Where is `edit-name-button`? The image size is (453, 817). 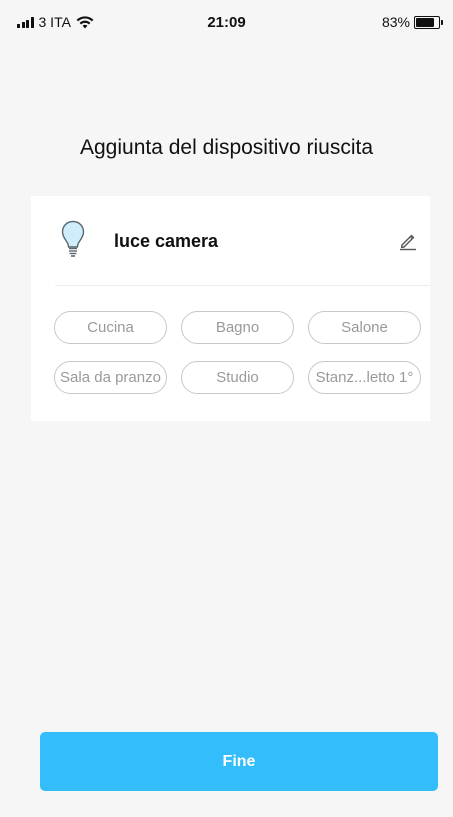 edit-name-button is located at coordinates (408, 241).